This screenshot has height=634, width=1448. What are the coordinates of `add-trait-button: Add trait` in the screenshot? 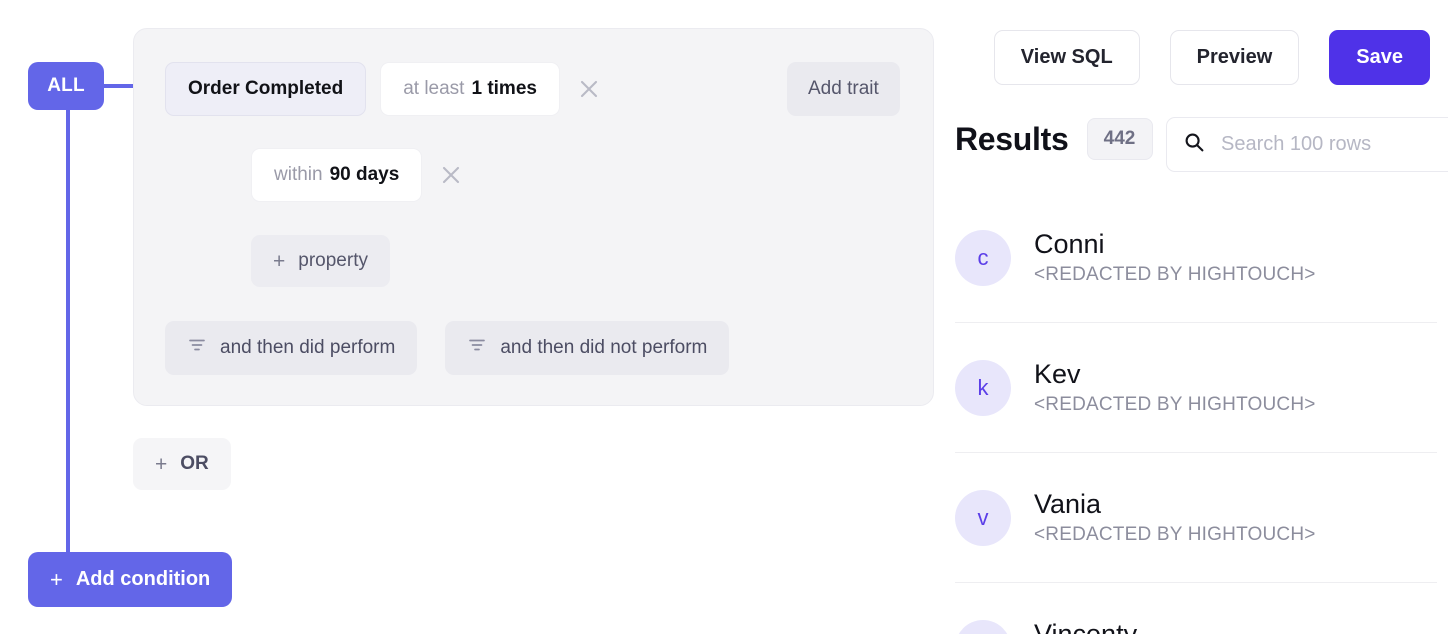 It's located at (843, 89).